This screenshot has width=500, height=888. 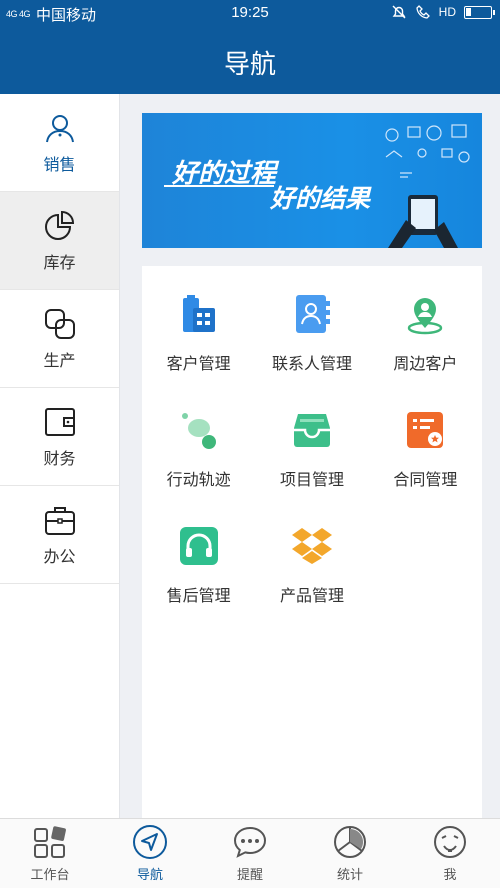 I want to click on module-label: 售后管理, so click(x=198, y=596).